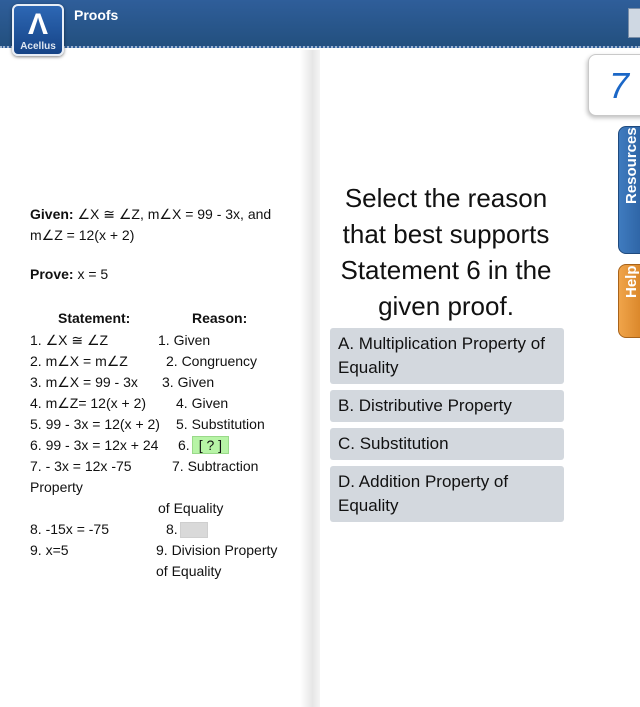  I want to click on reason-9-continued: of Equality, so click(189, 571).